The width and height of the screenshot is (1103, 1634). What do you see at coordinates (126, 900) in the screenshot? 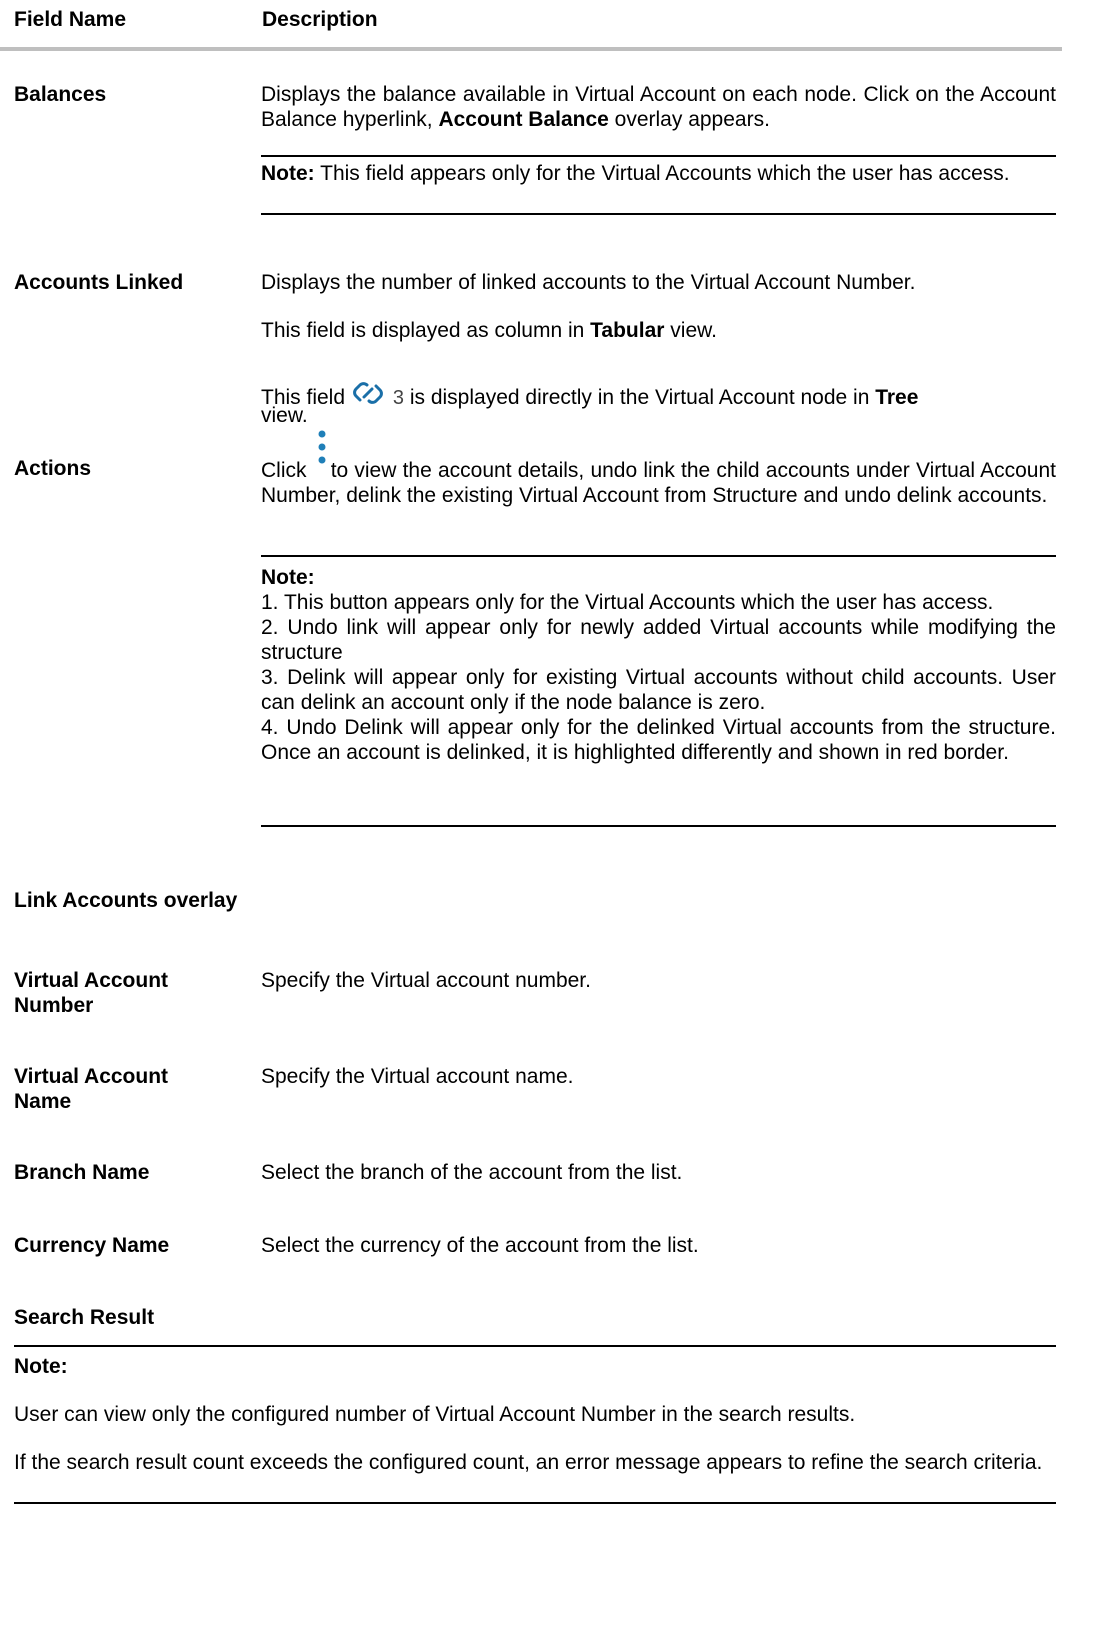
I see `link-accounts-overlay-heading: Link Accounts overlay` at bounding box center [126, 900].